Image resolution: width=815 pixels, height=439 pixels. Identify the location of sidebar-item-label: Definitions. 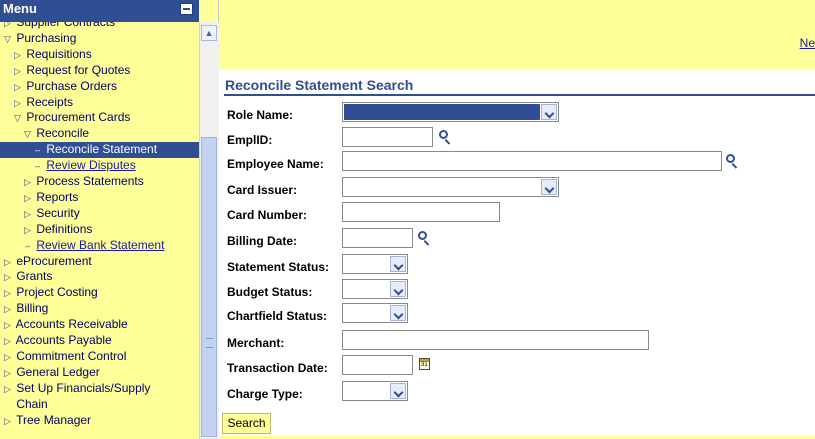
(64, 229).